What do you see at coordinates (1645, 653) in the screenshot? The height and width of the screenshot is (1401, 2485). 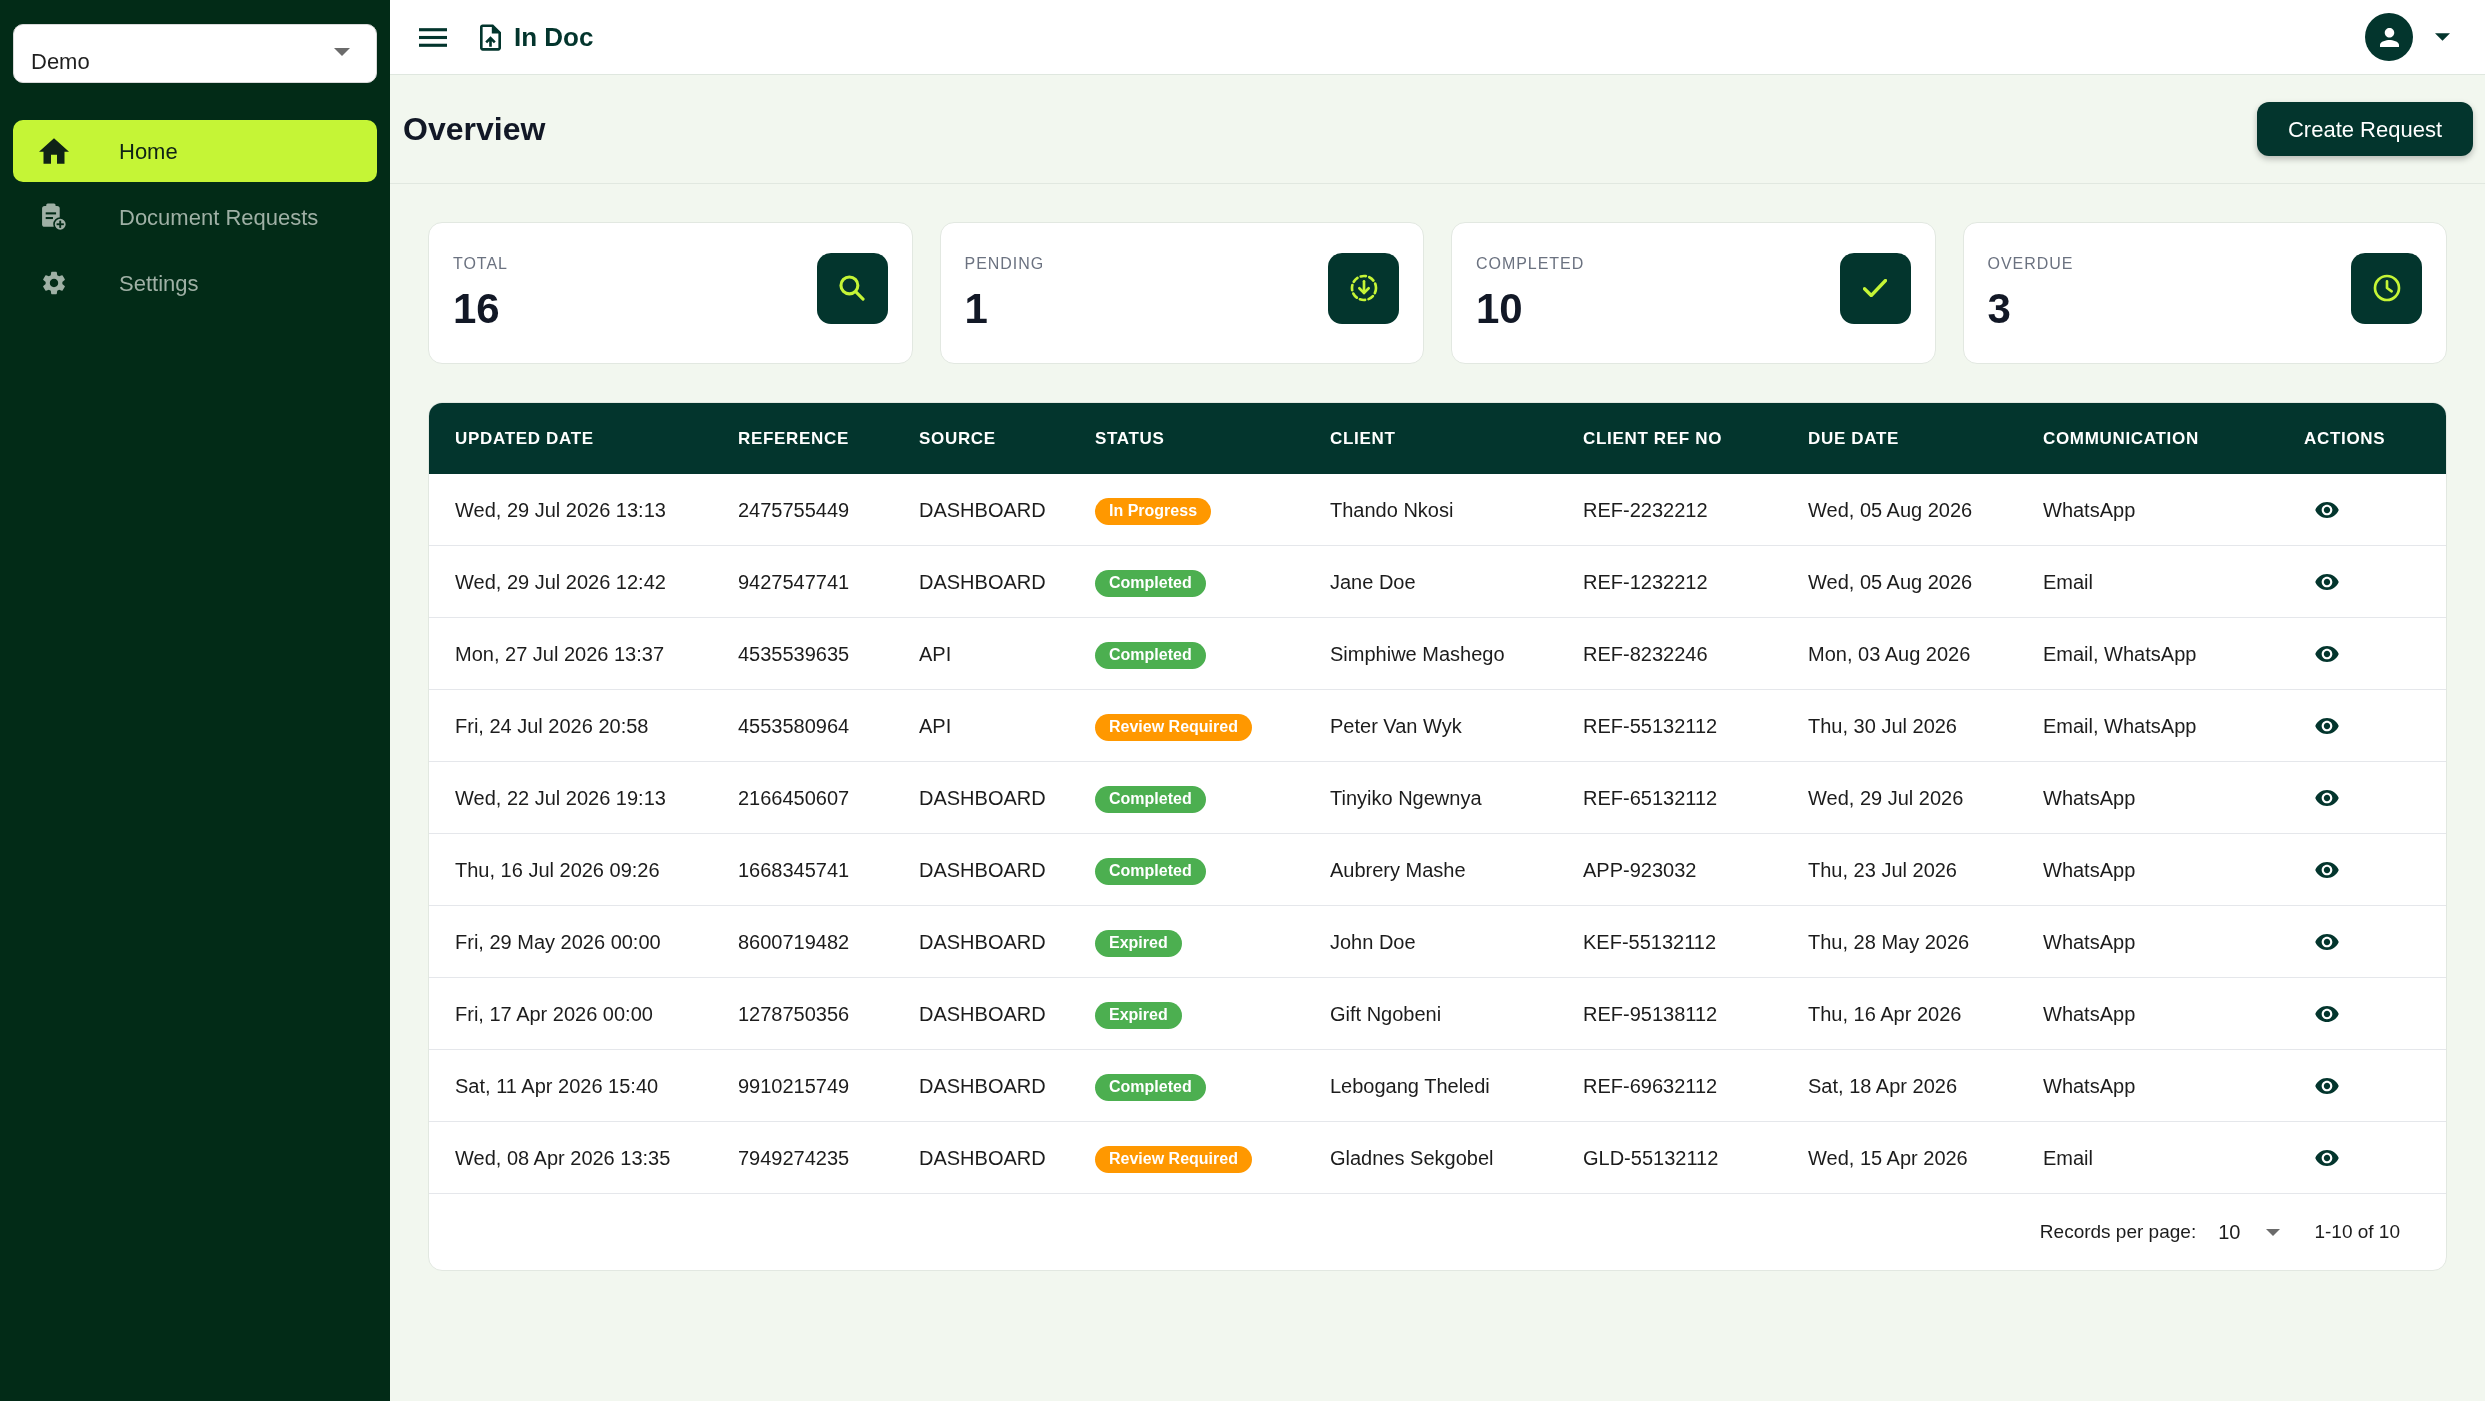 I see `table-cell: REF-8232246` at bounding box center [1645, 653].